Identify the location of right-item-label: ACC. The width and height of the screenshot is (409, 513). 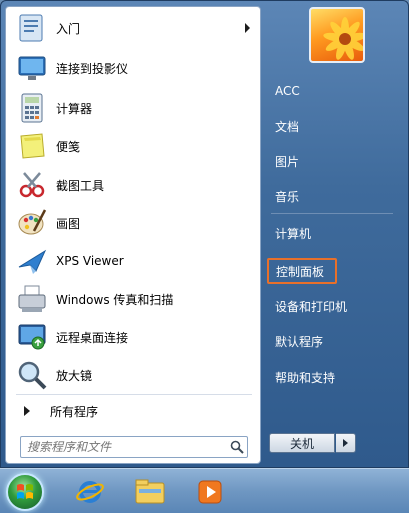
(287, 91).